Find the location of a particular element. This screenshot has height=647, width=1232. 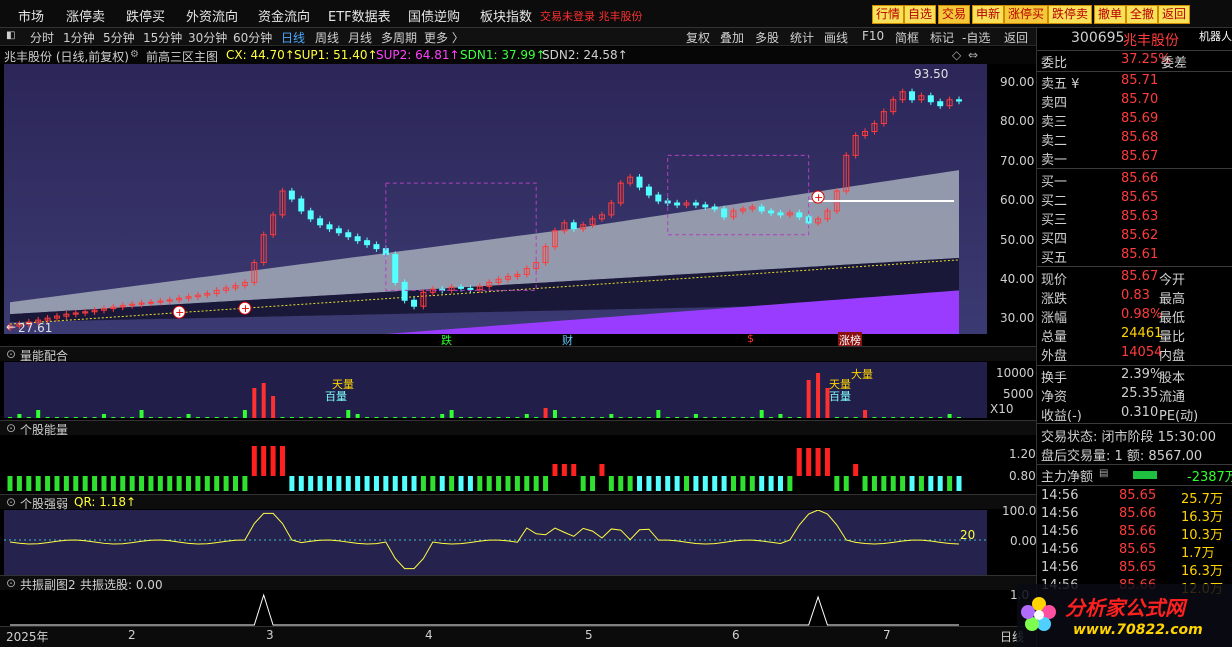

remove-favorite-button: -自选 is located at coordinates (976, 37).